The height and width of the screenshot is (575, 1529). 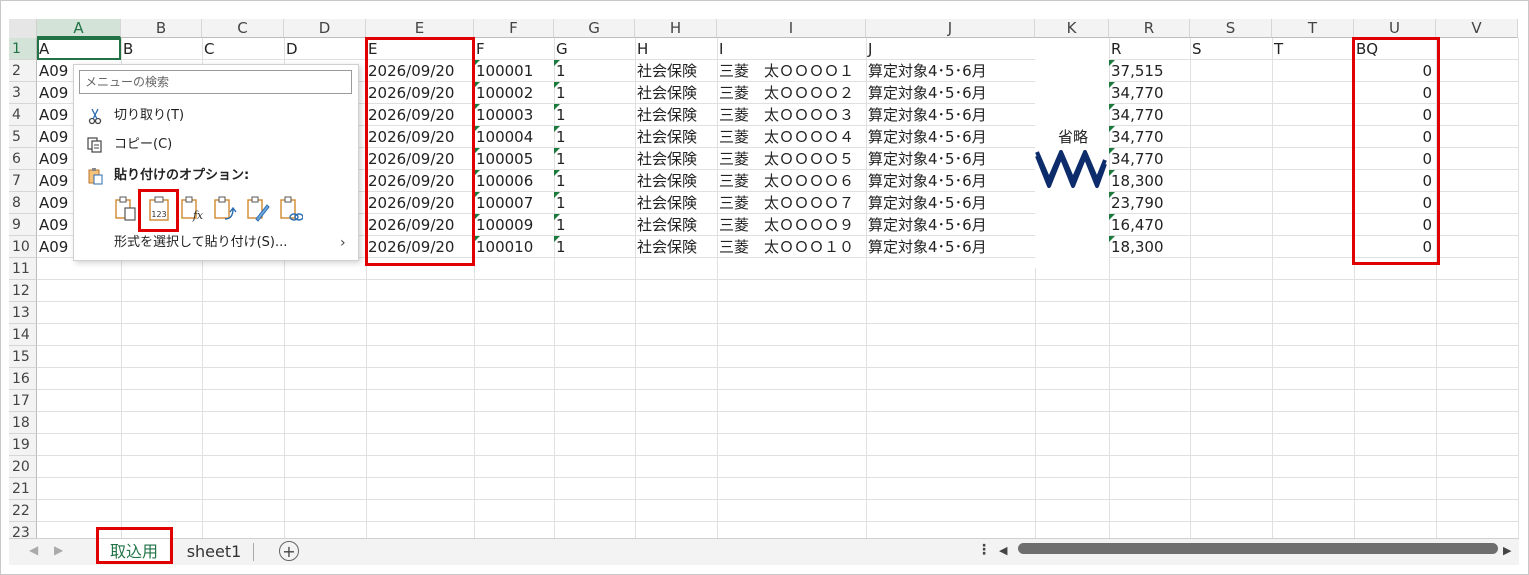 I want to click on row-header: 12, so click(x=23, y=291).